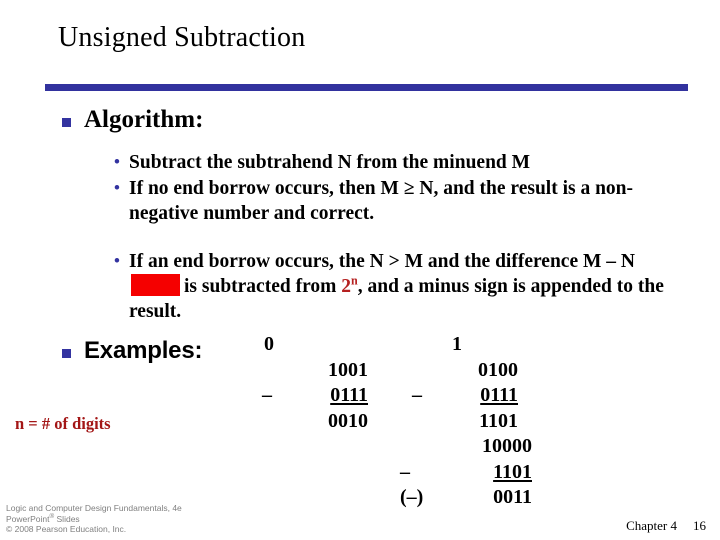  What do you see at coordinates (260, 286) in the screenshot?
I see `list-item-text-part2: is subtracted from` at bounding box center [260, 286].